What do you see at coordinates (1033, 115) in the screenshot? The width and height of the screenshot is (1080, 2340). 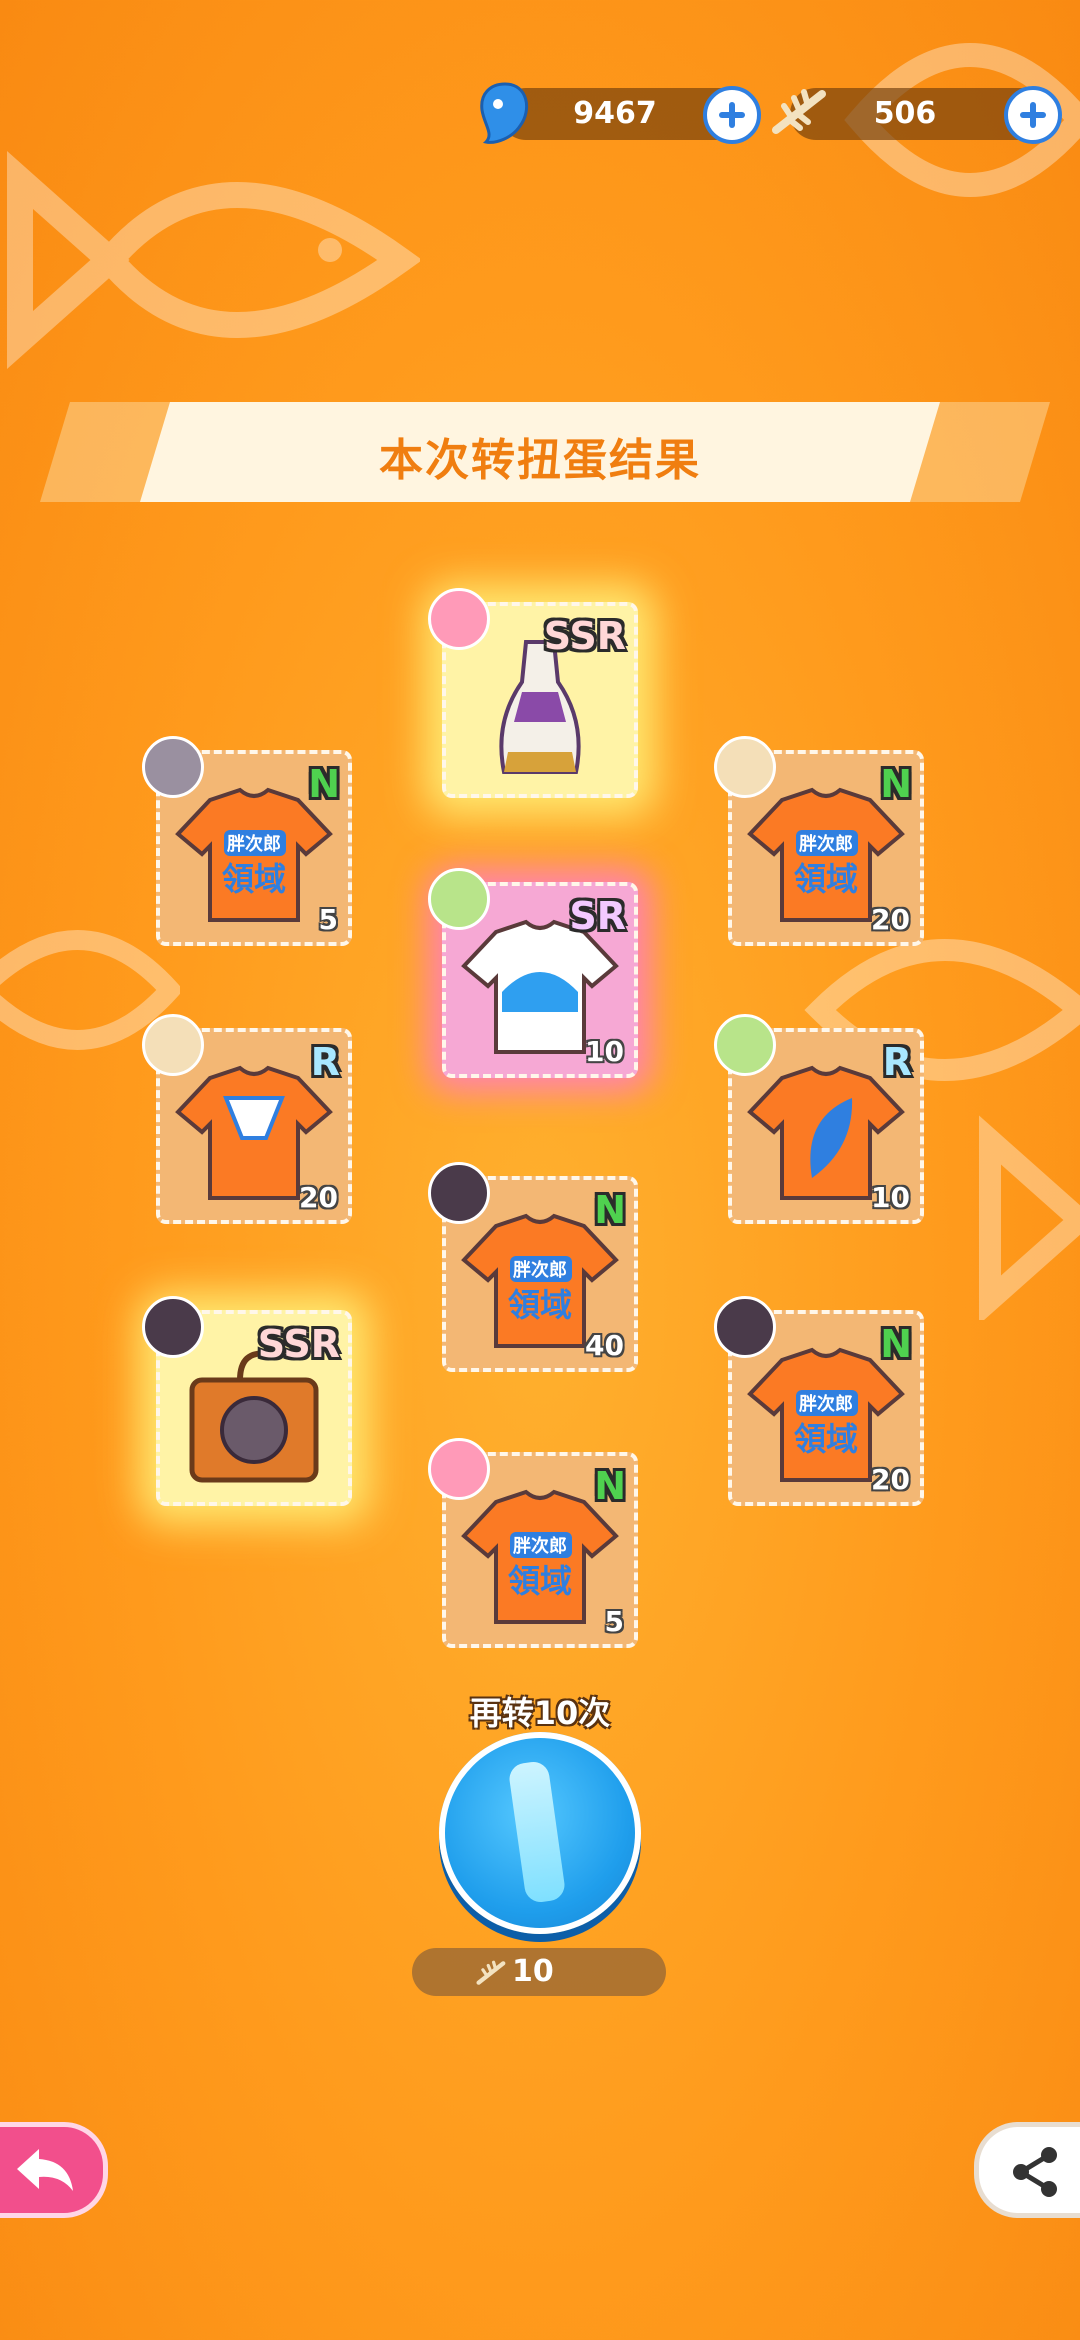 I see `add-tokens-button` at bounding box center [1033, 115].